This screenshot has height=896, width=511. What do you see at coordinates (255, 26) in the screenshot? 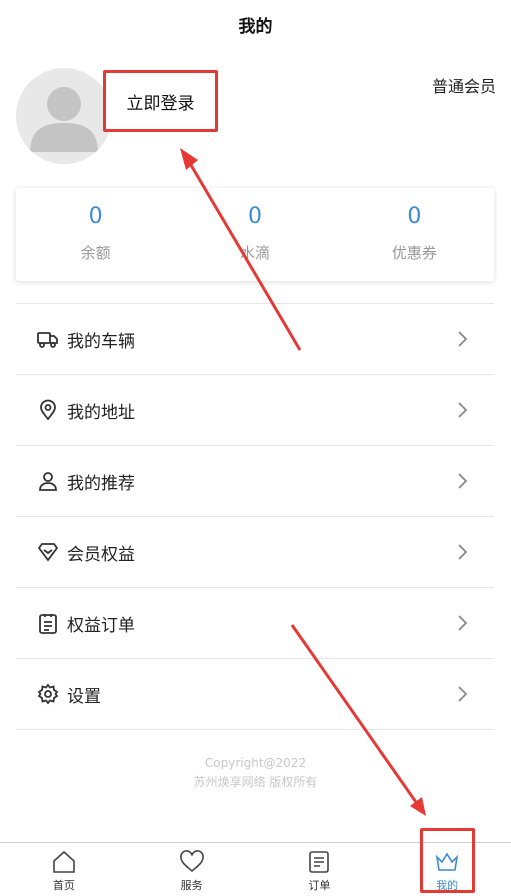
I see `page-title: 我的` at bounding box center [255, 26].